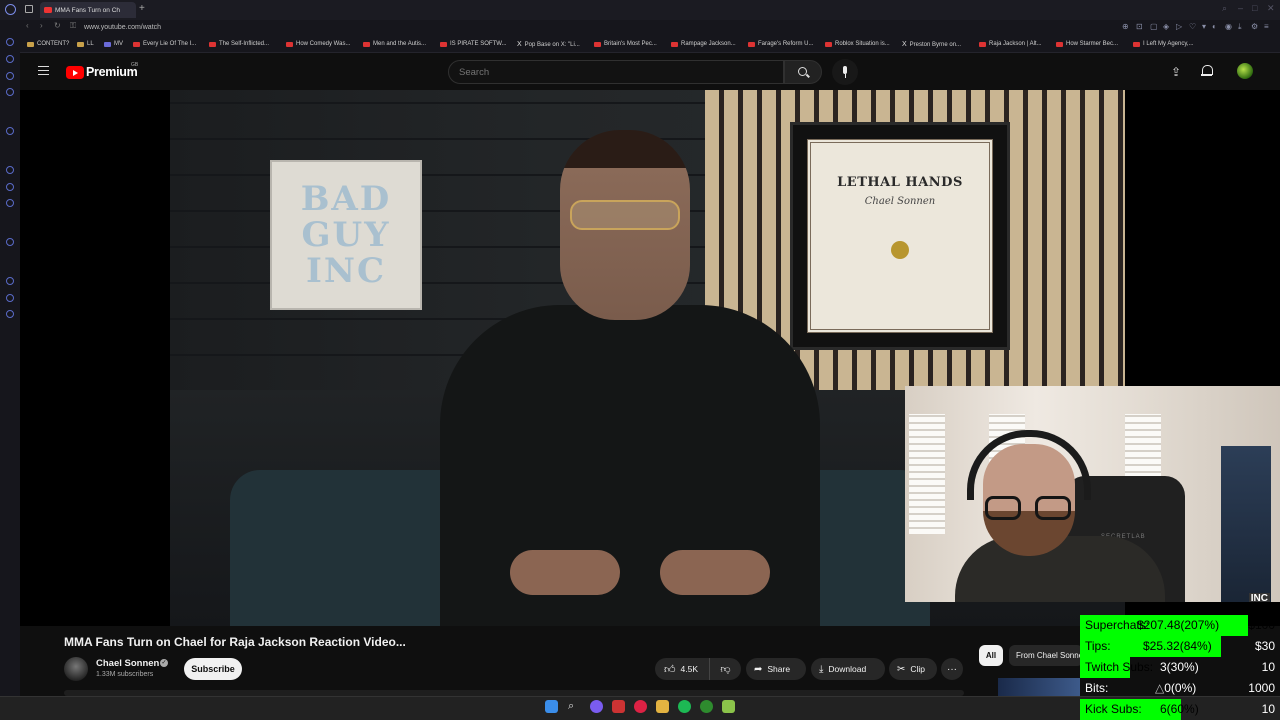 The image size is (1280, 720). I want to click on tab-manager-icon, so click(29, 9).